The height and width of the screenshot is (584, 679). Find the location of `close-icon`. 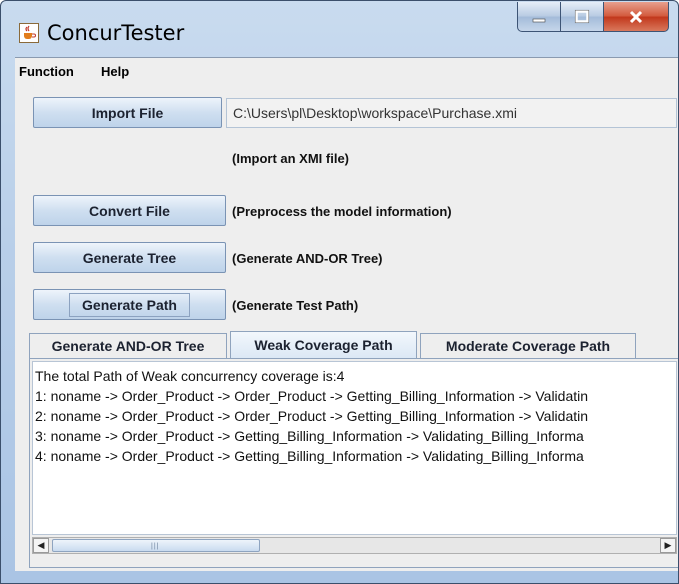

close-icon is located at coordinates (636, 17).